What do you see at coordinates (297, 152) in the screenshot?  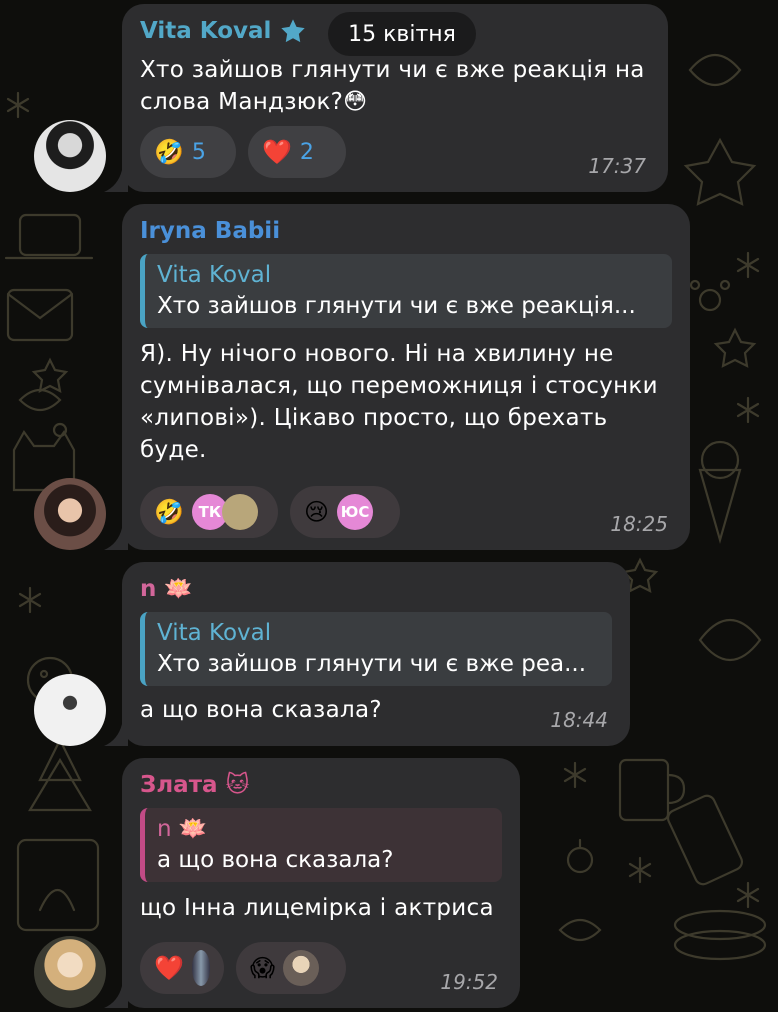 I see `reaction-heart: ❤️ 2` at bounding box center [297, 152].